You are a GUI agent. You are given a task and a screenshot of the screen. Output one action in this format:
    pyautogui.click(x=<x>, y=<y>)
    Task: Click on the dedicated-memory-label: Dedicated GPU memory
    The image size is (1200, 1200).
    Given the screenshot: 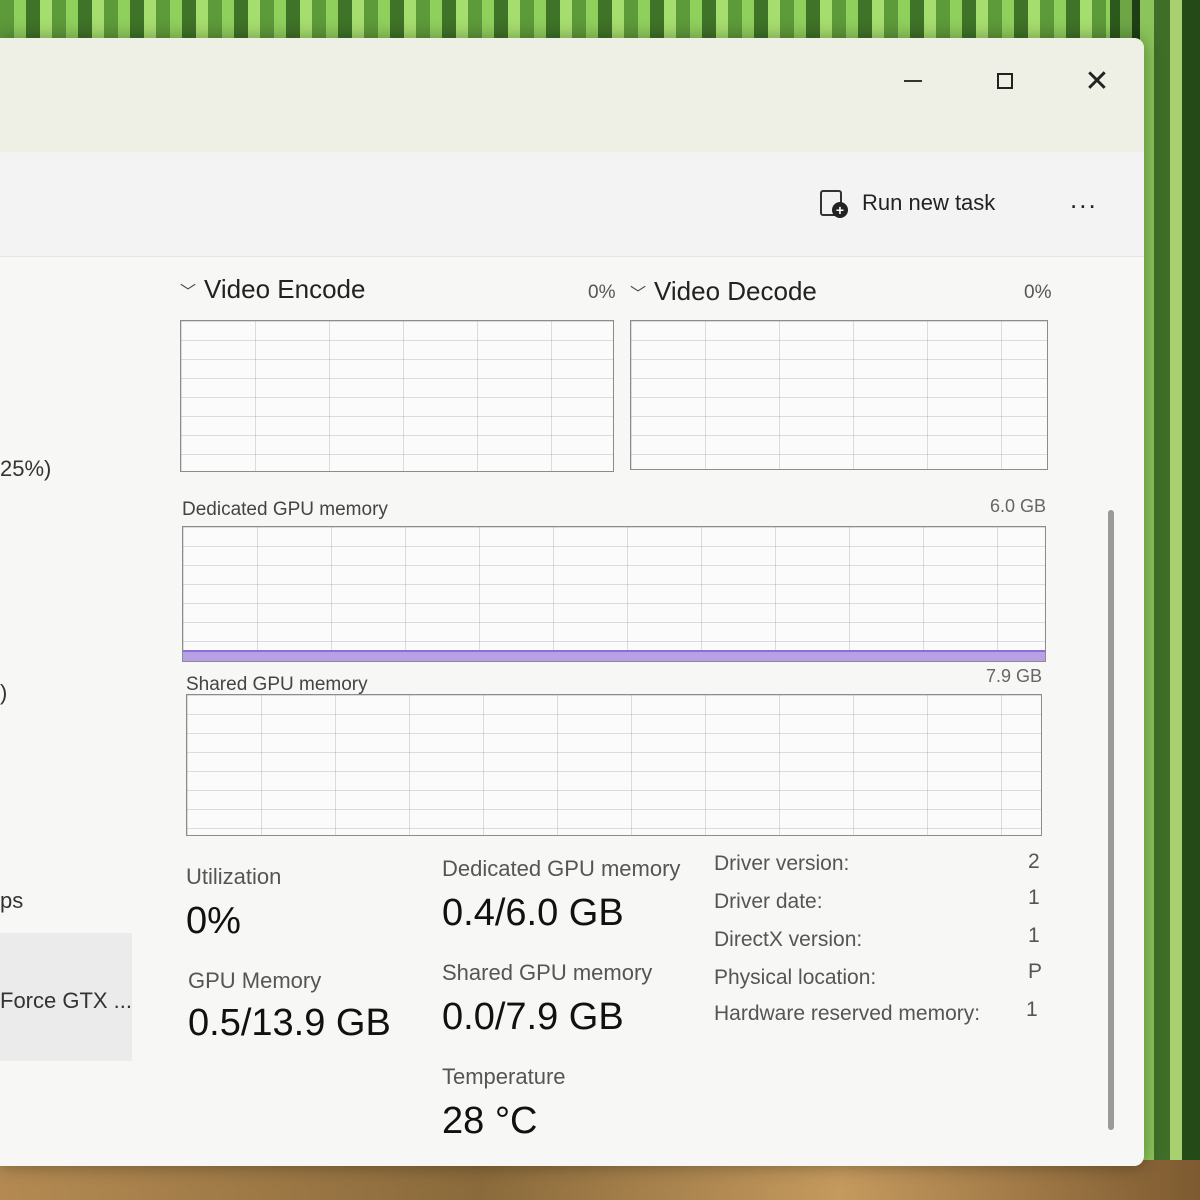 What is the action you would take?
    pyautogui.click(x=561, y=868)
    